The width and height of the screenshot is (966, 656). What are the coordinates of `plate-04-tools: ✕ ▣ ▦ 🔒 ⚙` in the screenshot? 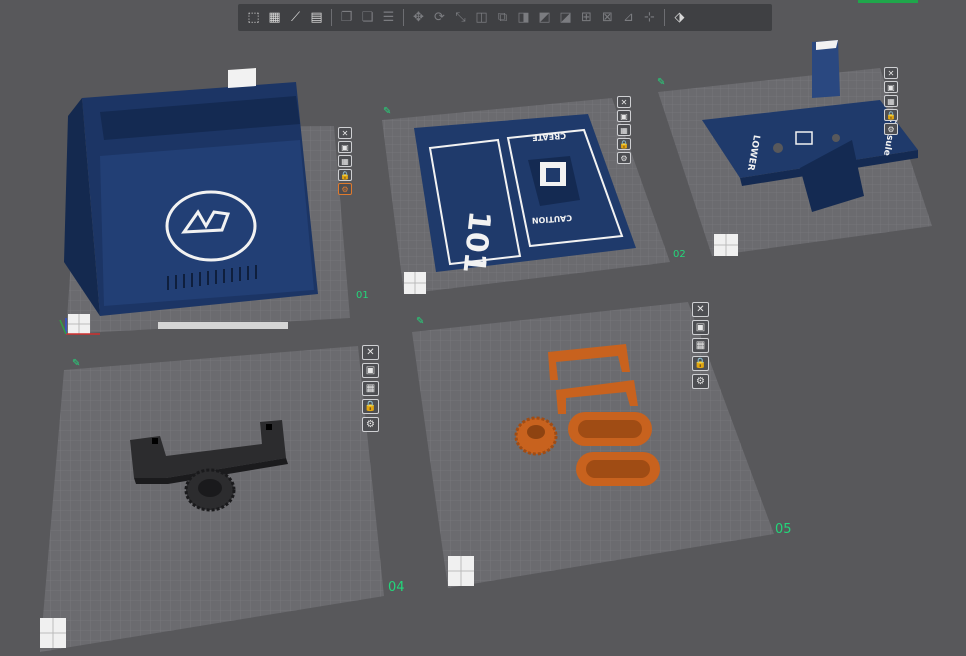 It's located at (370, 388).